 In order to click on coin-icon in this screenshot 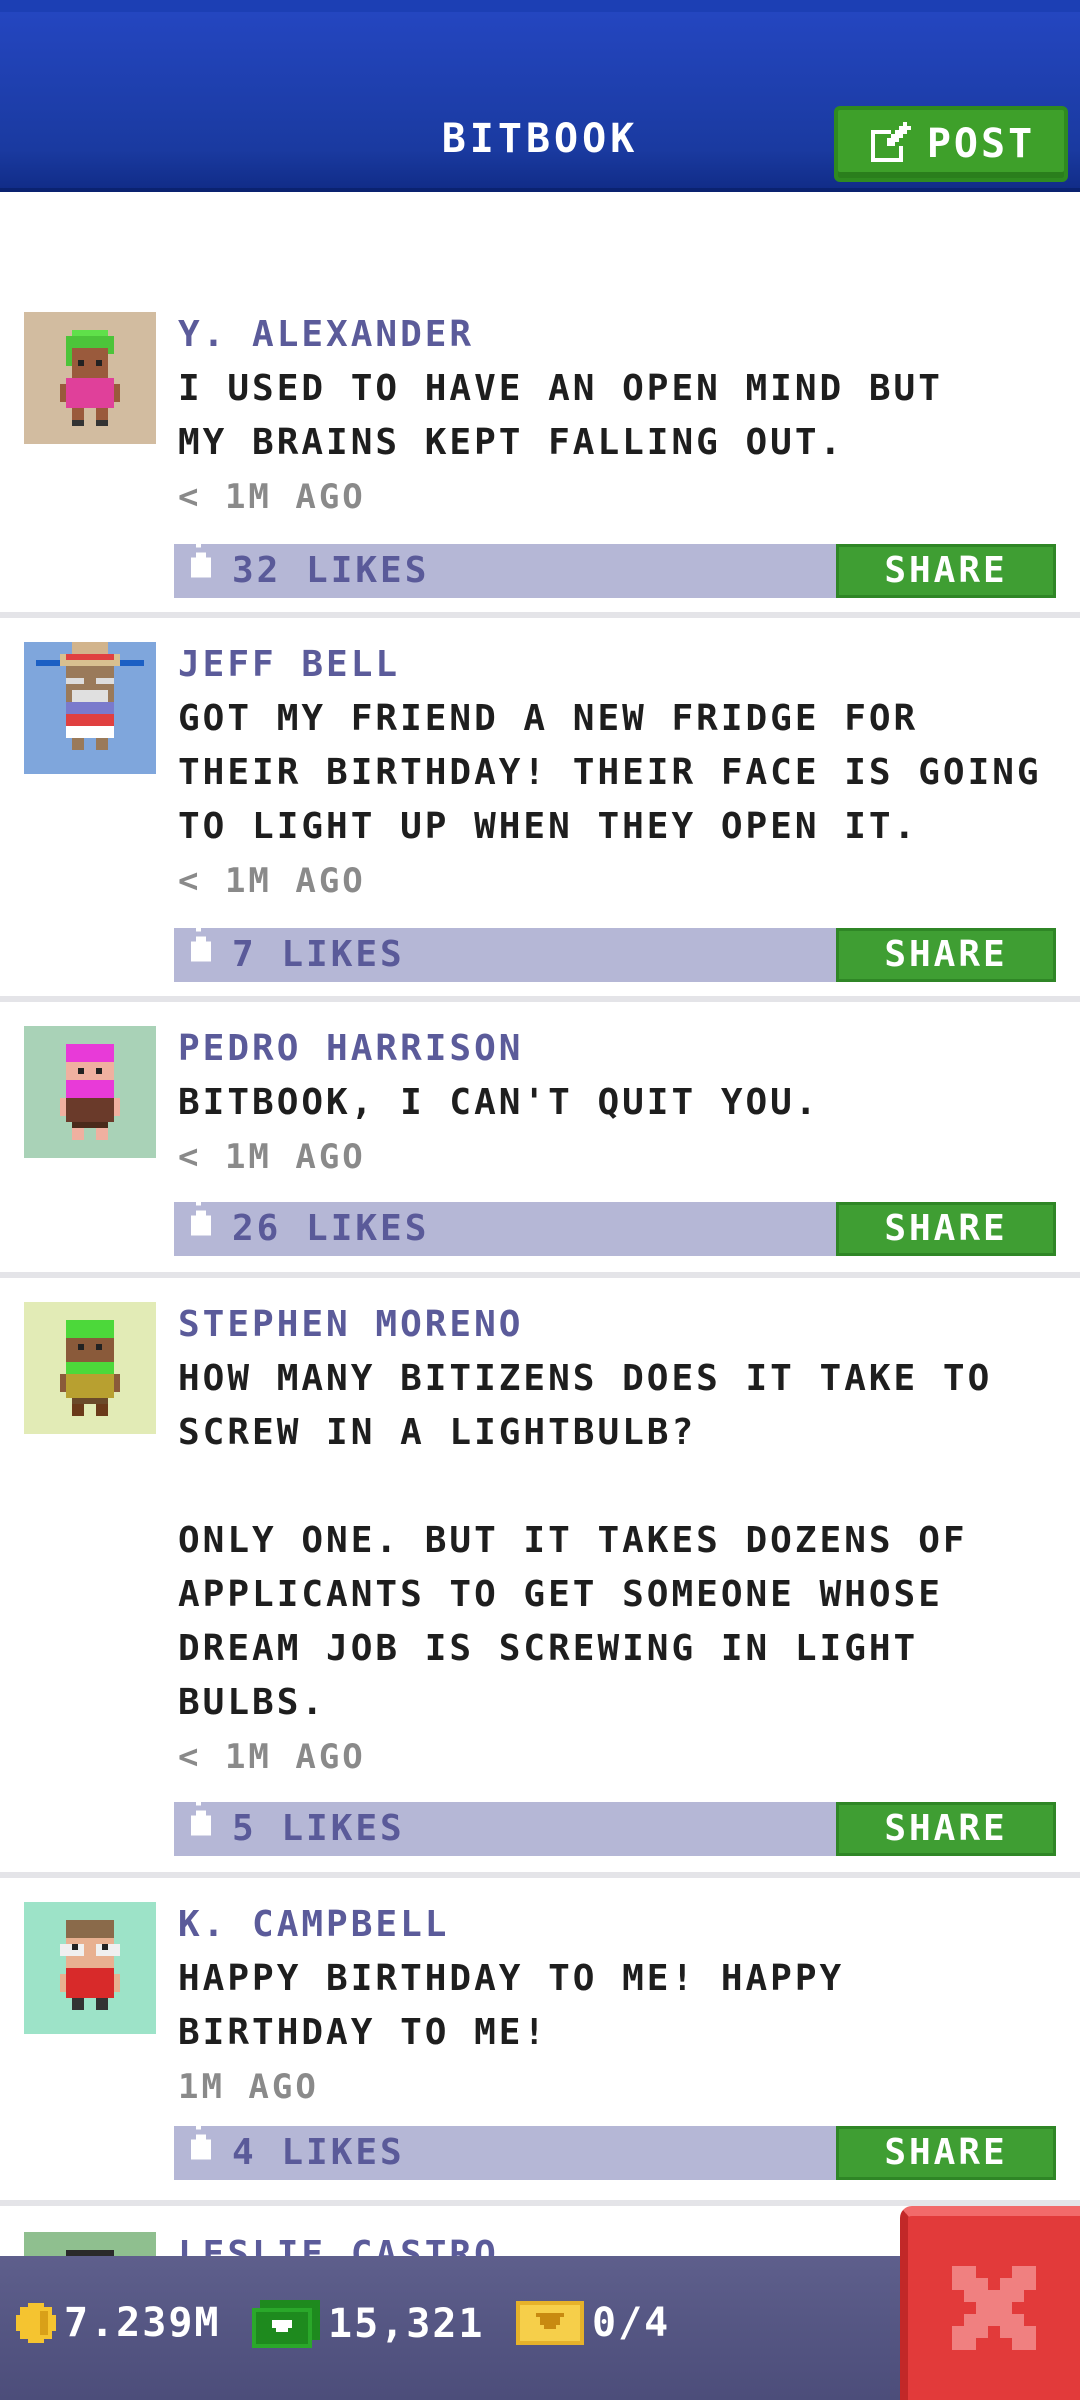, I will do `click(36, 2323)`.